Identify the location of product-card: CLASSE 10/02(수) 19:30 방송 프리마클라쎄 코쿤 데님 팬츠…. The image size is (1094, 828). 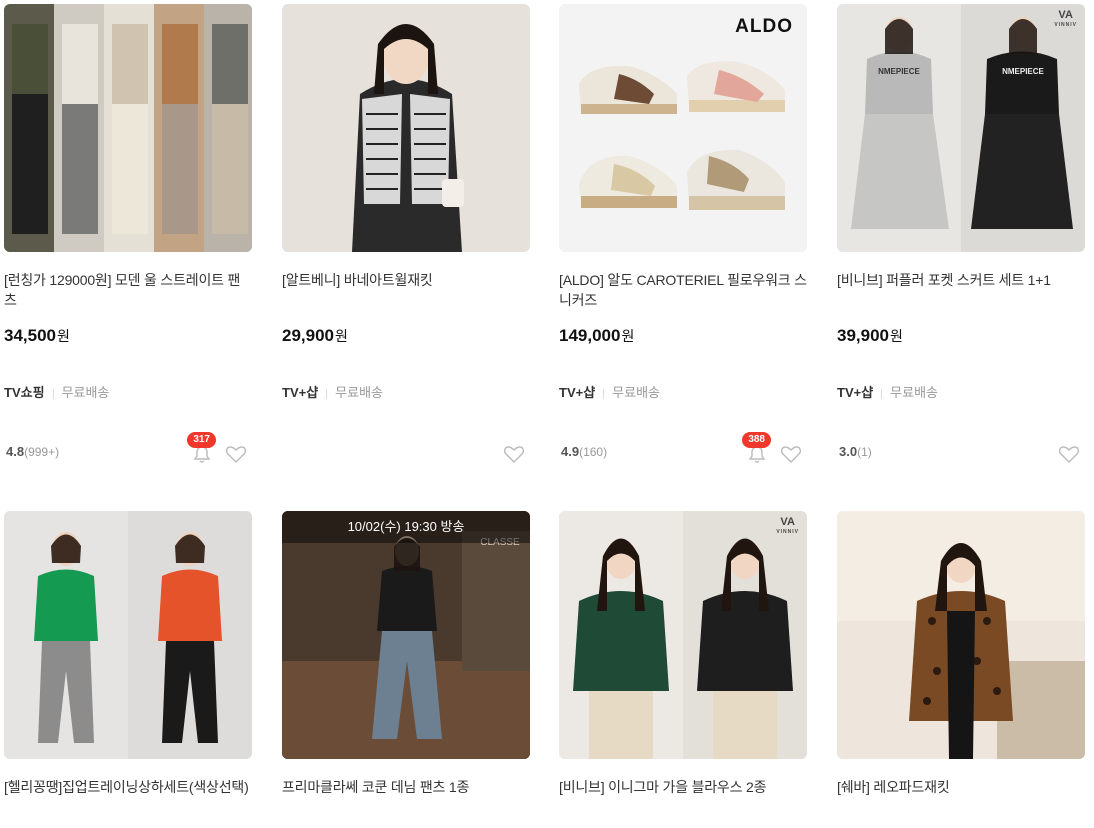
(406, 653).